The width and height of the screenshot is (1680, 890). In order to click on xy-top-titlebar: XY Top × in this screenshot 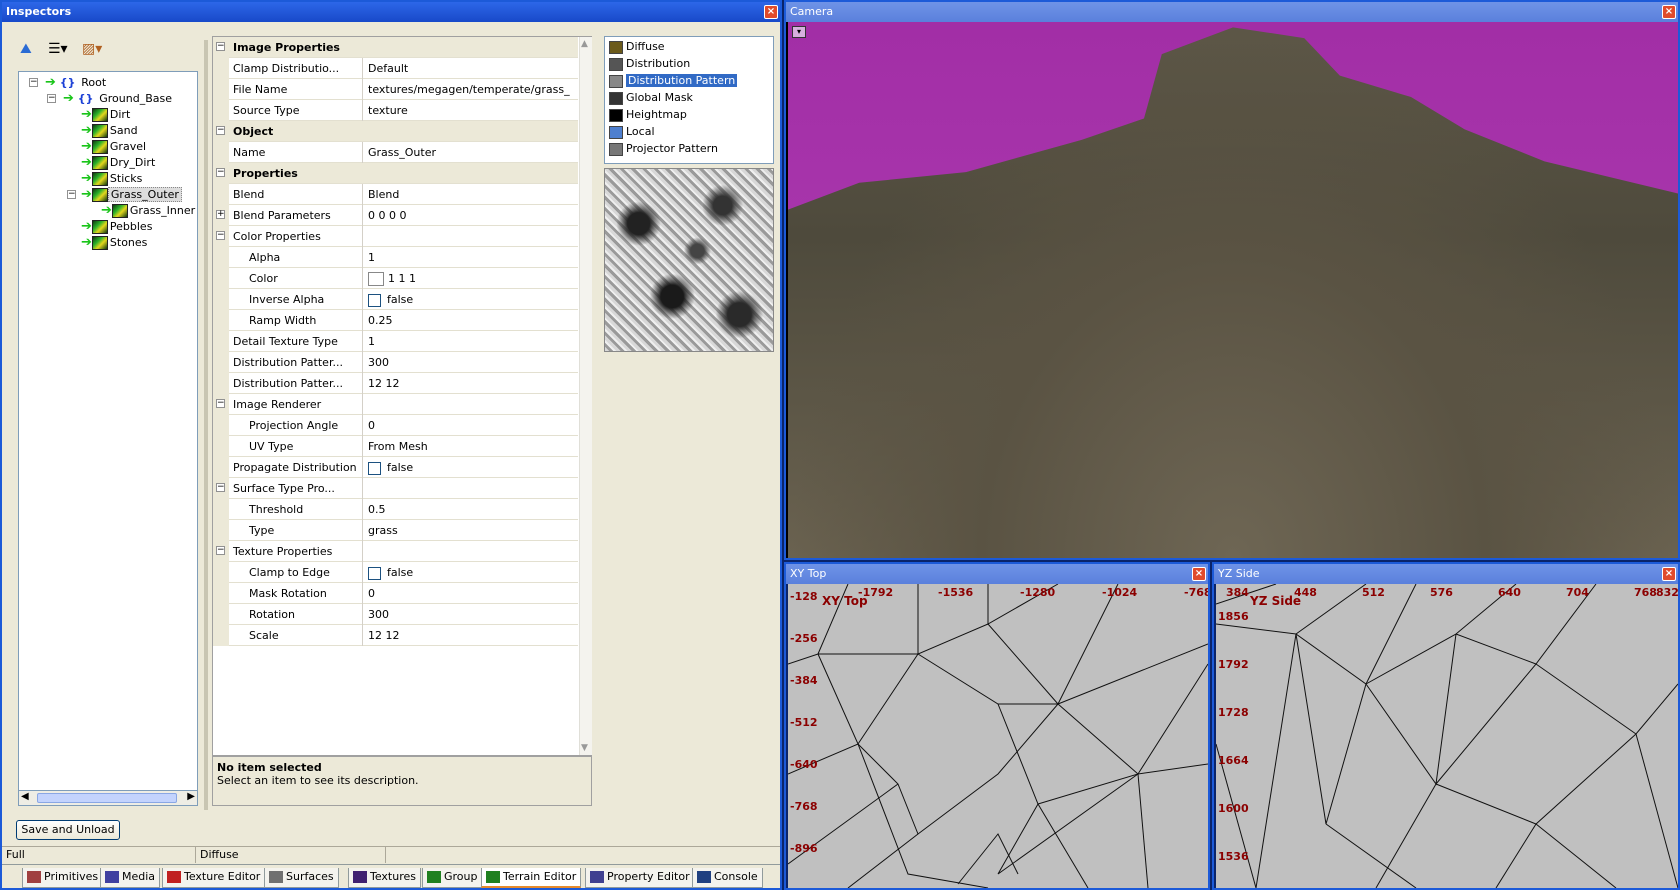, I will do `click(997, 574)`.